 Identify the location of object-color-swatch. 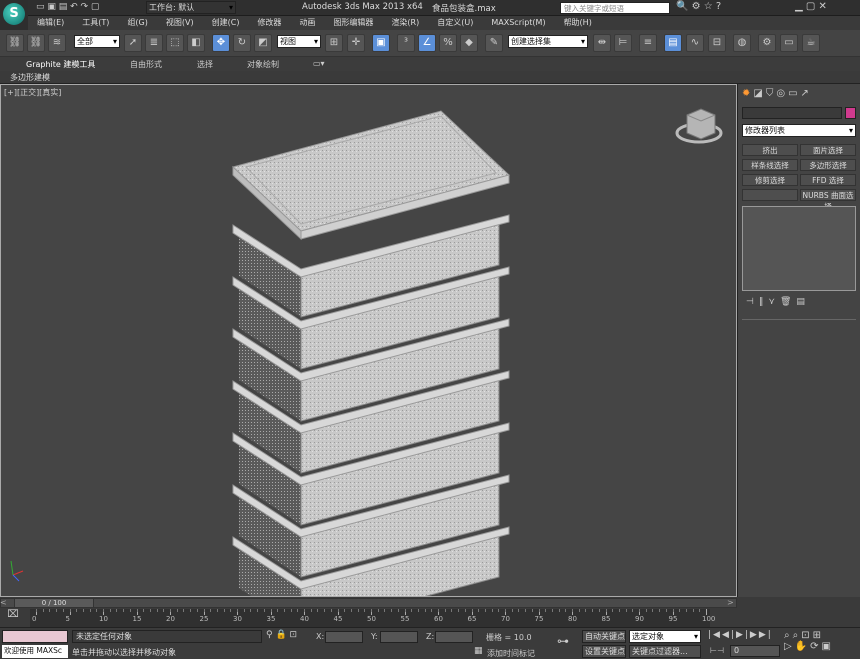
(850, 113).